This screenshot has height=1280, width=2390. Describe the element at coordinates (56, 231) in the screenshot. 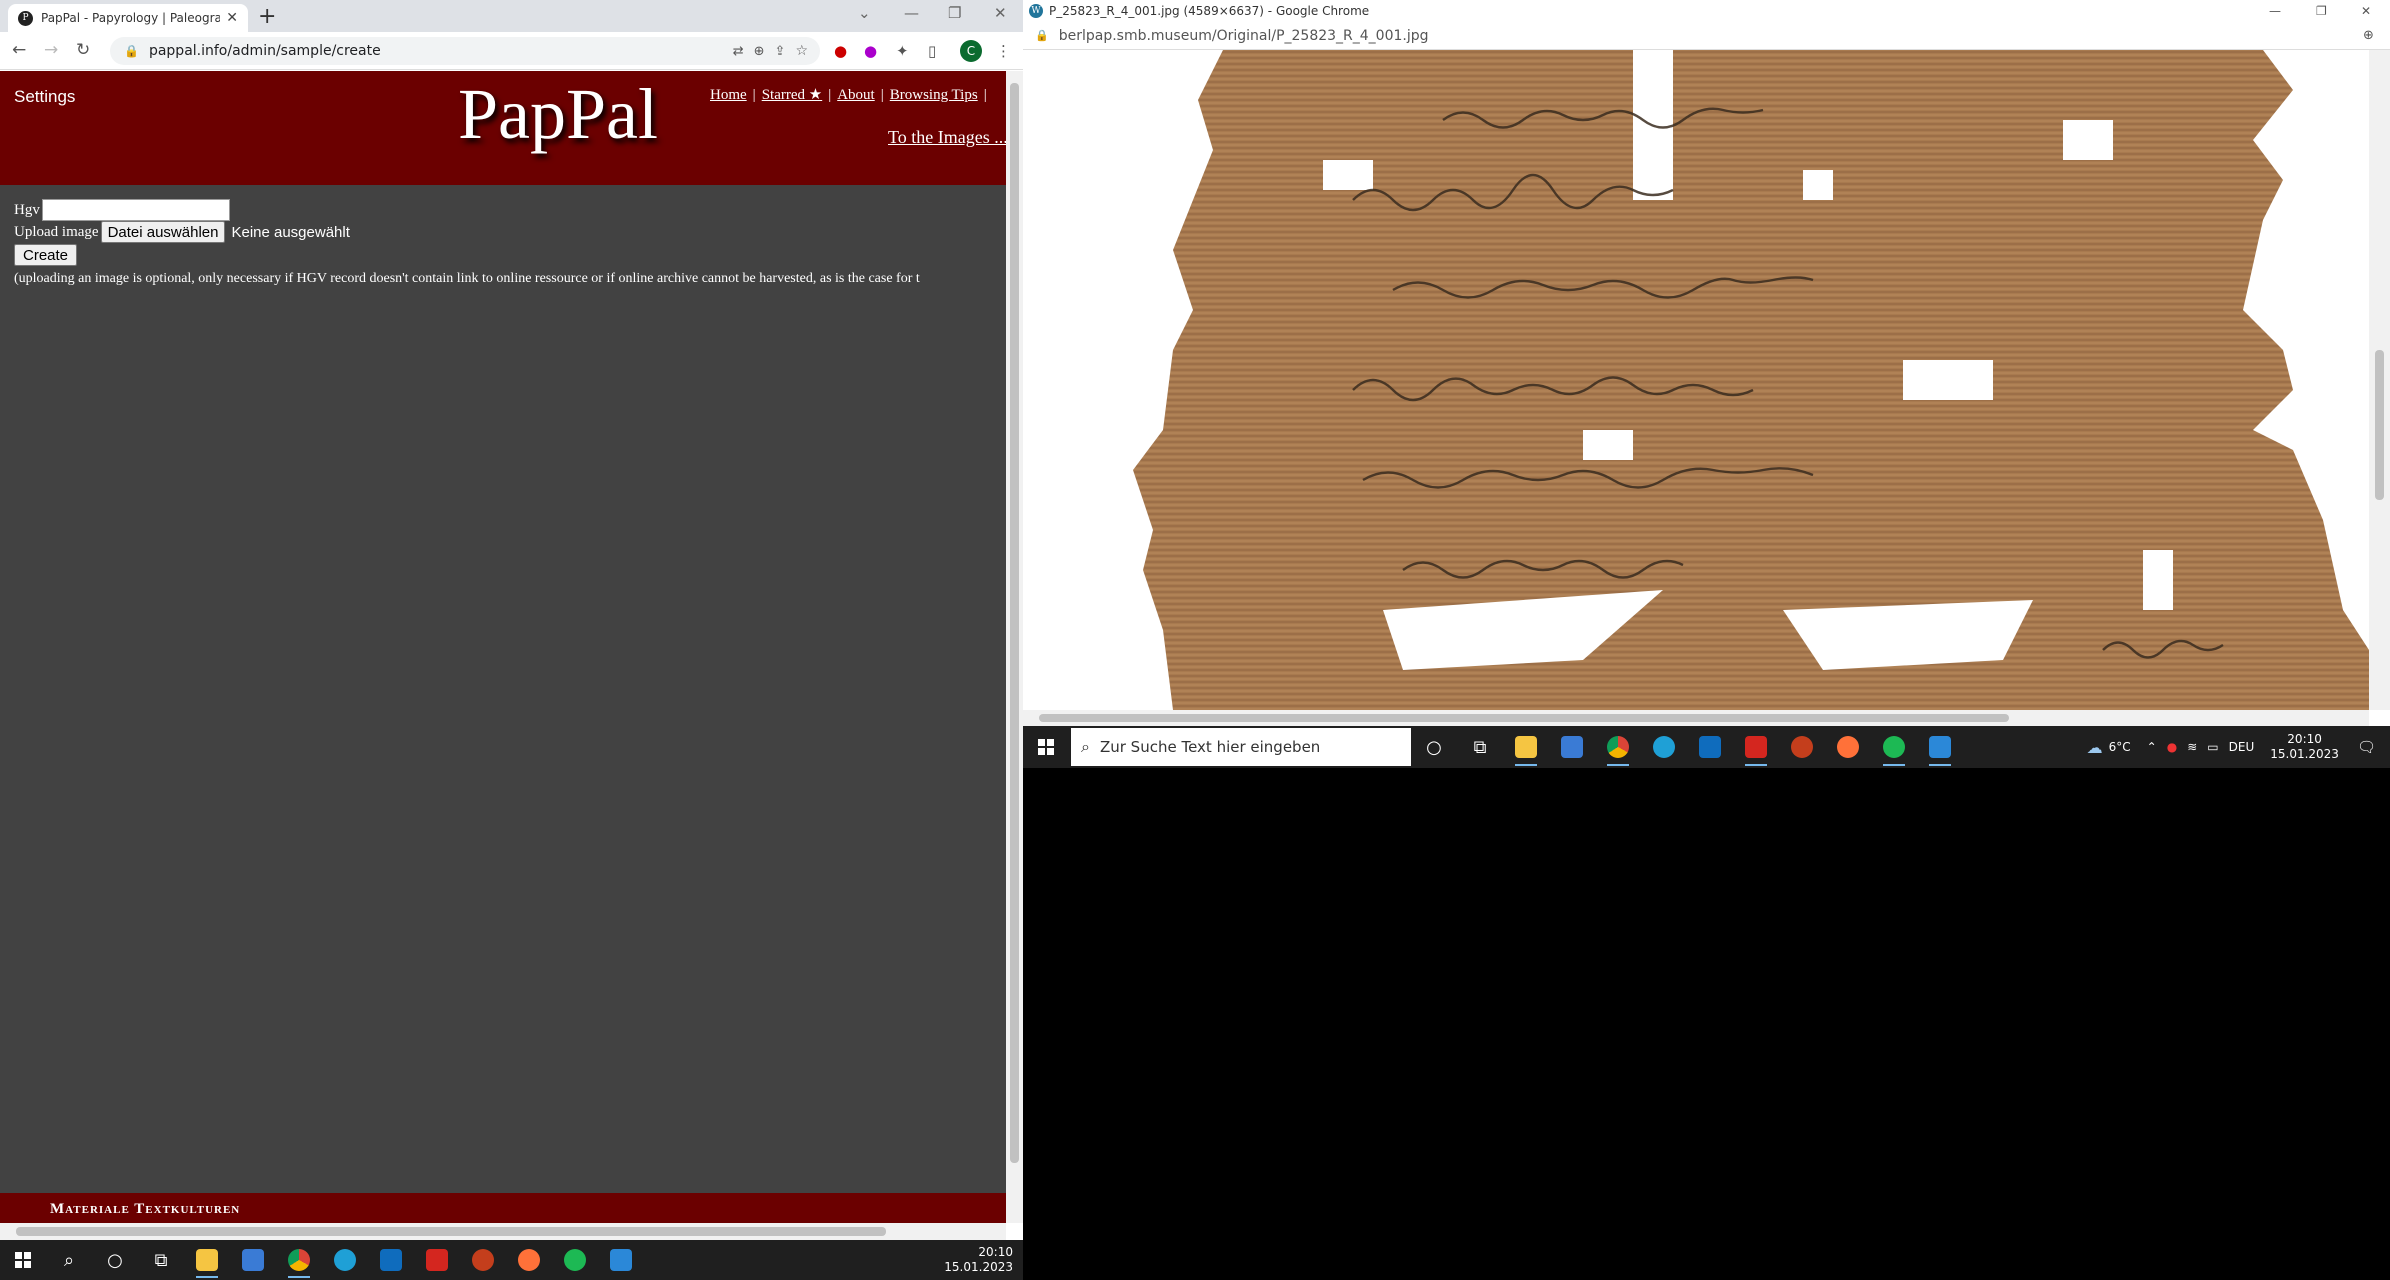

I see `upload-image-label: Upload image` at that location.